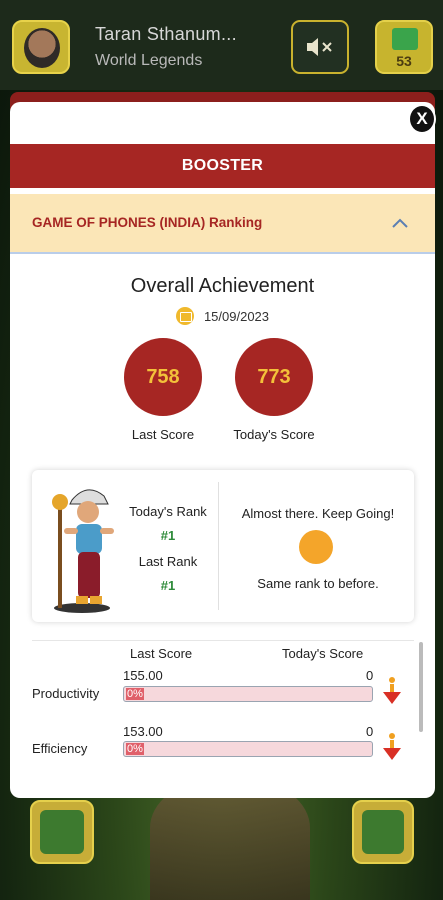 The height and width of the screenshot is (900, 443). Describe the element at coordinates (184, 316) in the screenshot. I see `calendar-icon` at that location.